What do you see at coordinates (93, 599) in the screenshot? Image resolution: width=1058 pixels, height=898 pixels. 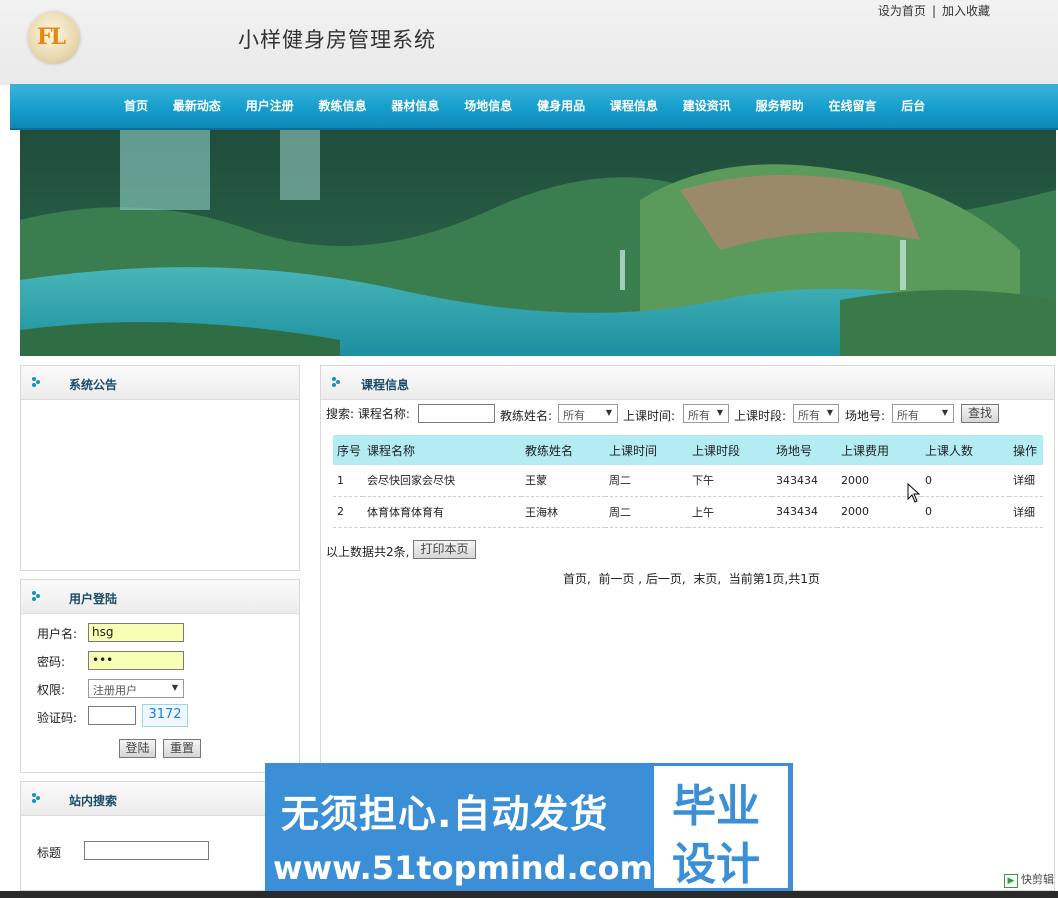 I see `login-title: 用户登陆` at bounding box center [93, 599].